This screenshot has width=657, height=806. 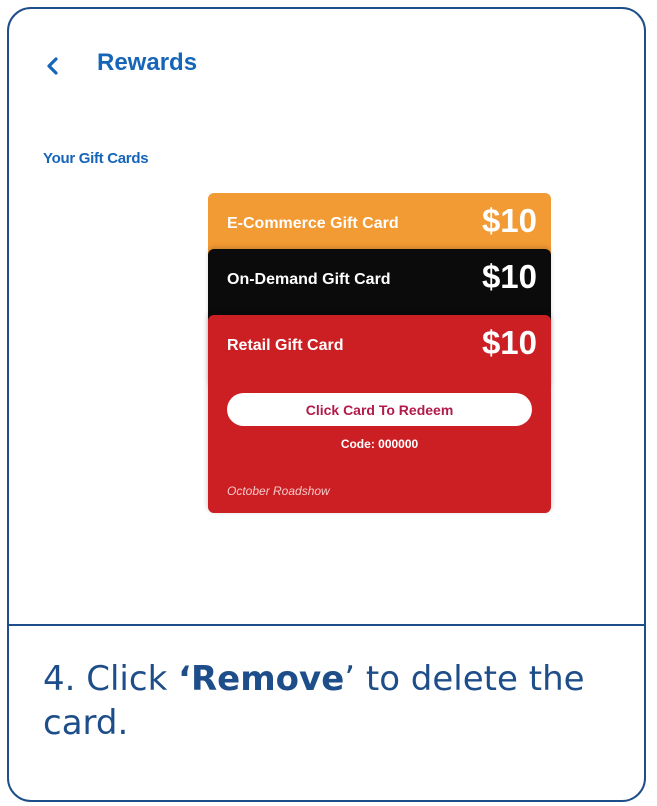 I want to click on card-name: On-Demand Gift Card, so click(x=309, y=279).